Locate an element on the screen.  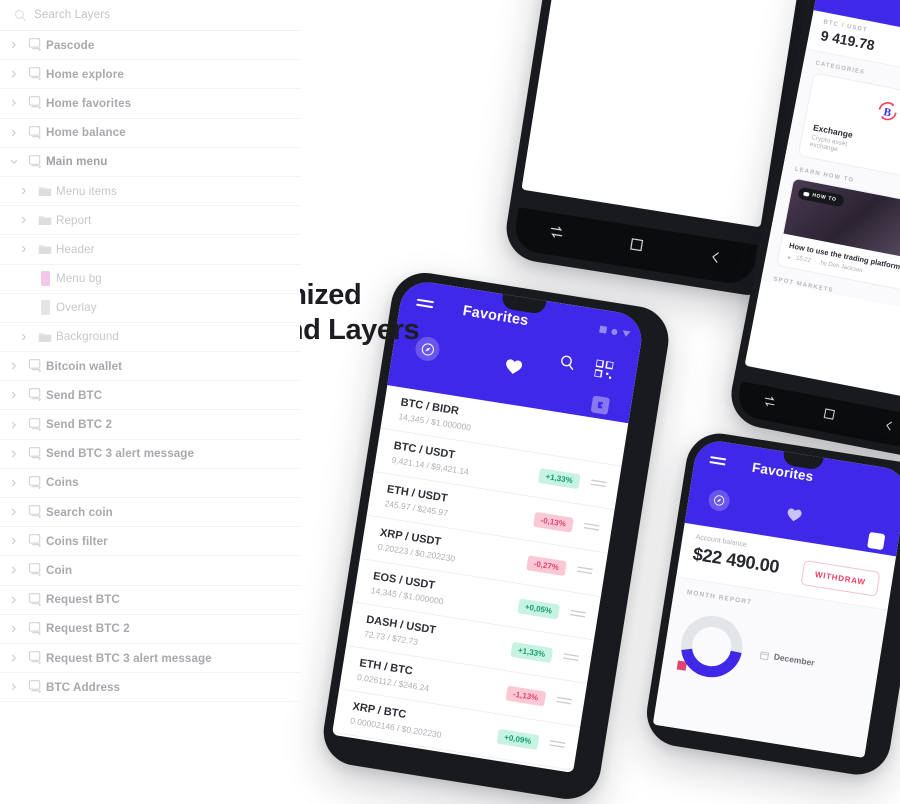
layer-row-request-btc-2: Request BTC 2 is located at coordinates (150, 629).